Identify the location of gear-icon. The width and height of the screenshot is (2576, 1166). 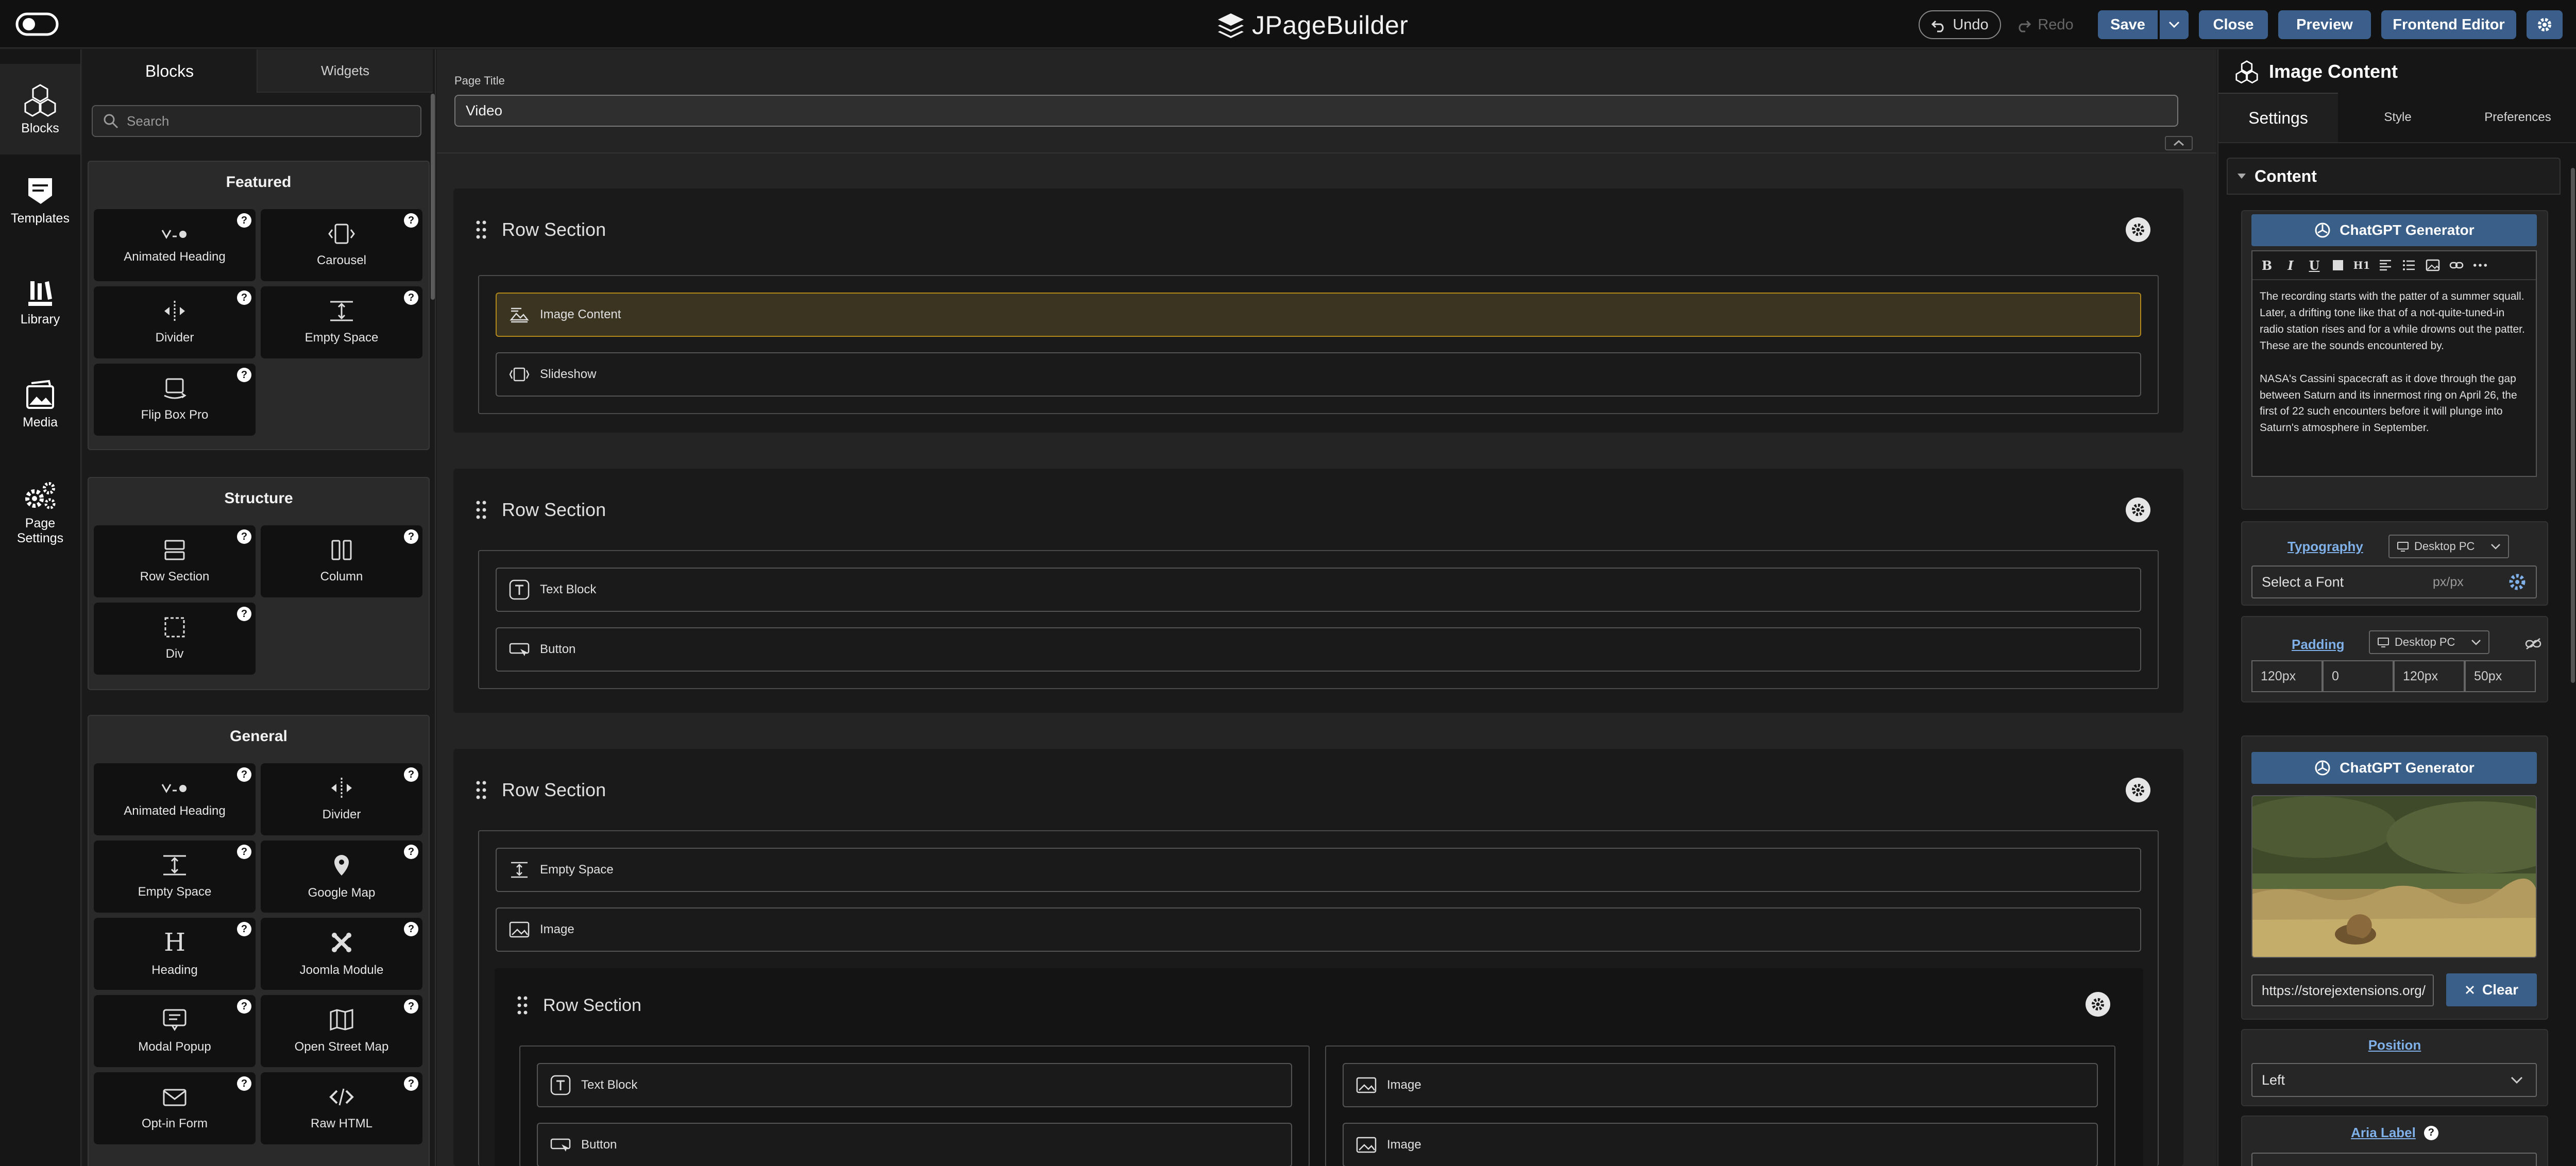
(2517, 582).